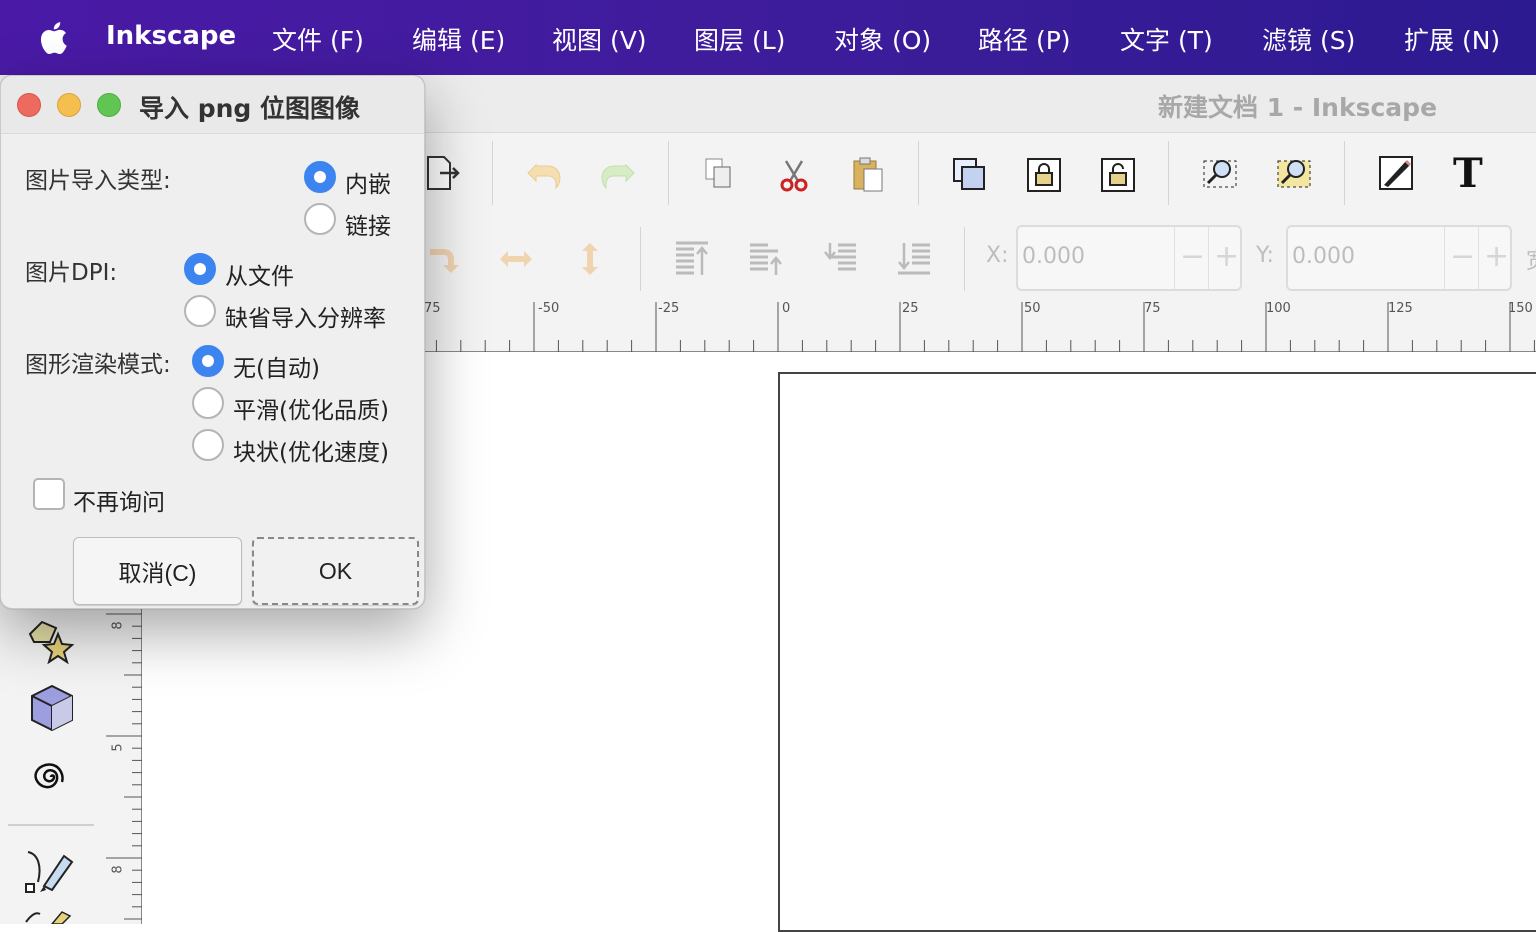  Describe the element at coordinates (208, 445) in the screenshot. I see `render-blocky-radio` at that location.